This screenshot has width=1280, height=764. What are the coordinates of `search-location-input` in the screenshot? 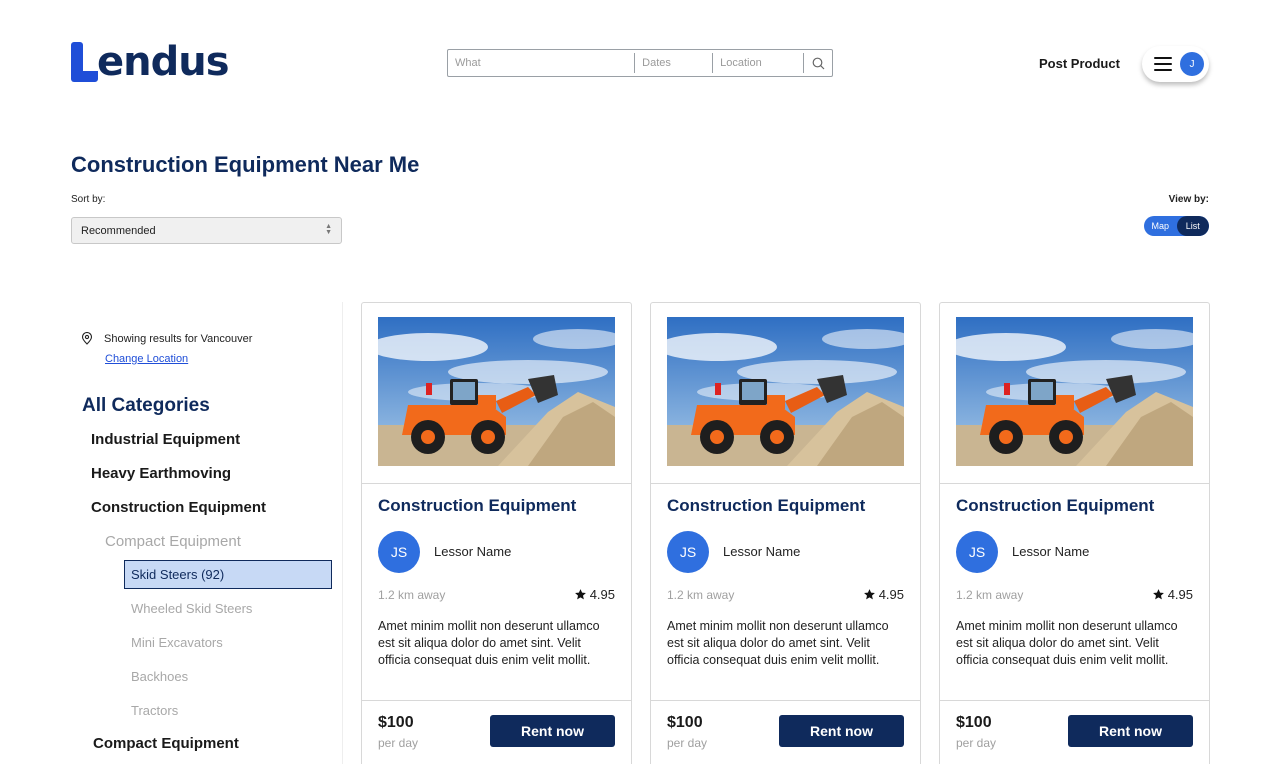 It's located at (758, 63).